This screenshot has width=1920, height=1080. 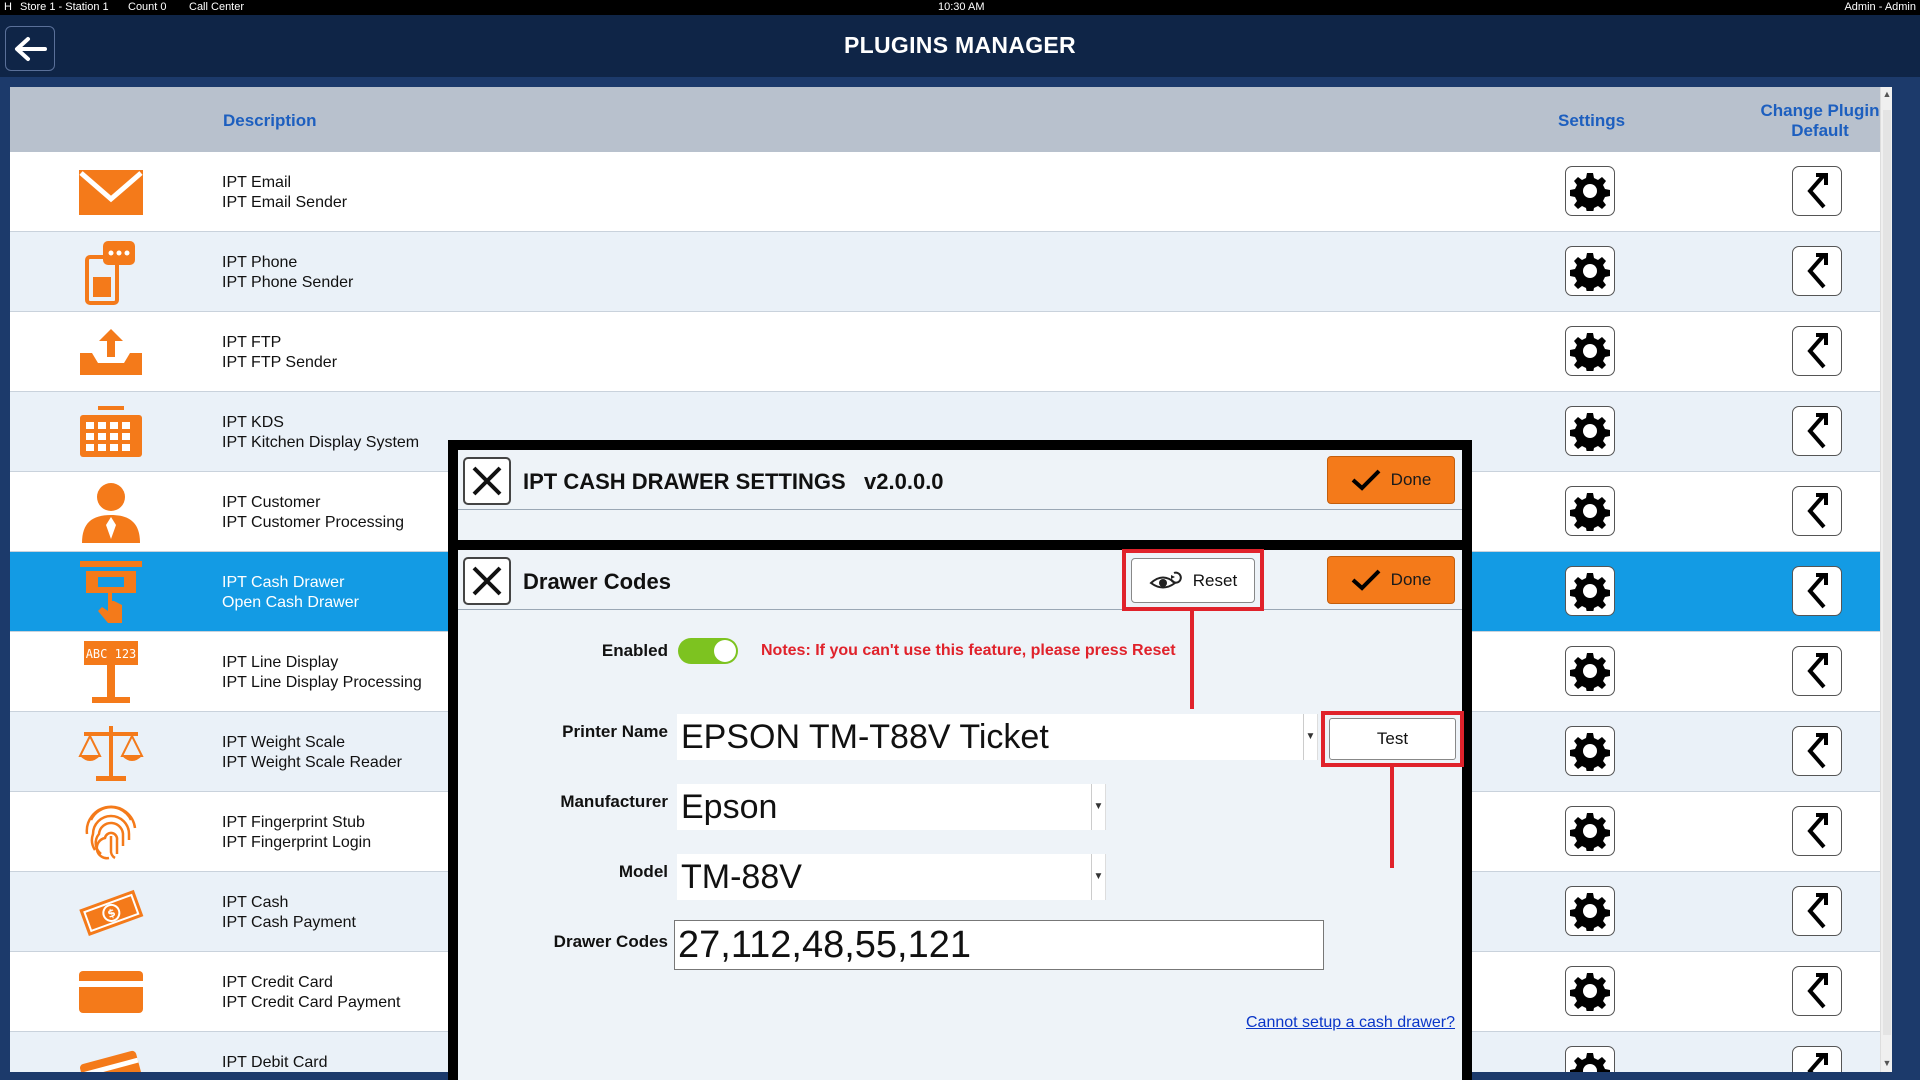 What do you see at coordinates (255, 902) in the screenshot?
I see `plugin-name: IPT Cash` at bounding box center [255, 902].